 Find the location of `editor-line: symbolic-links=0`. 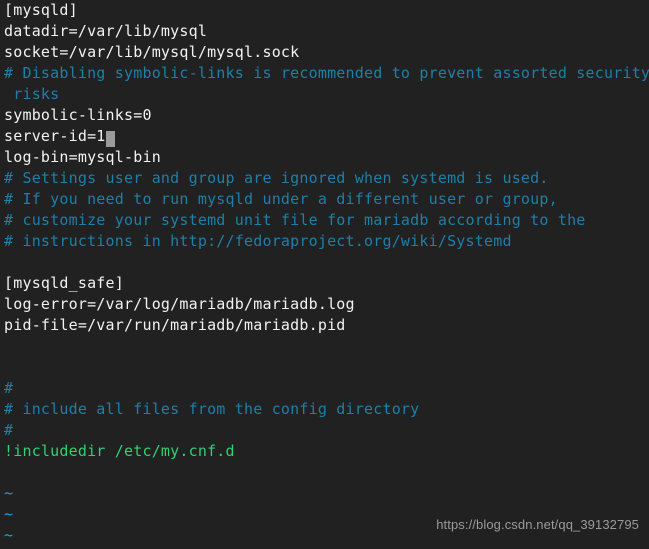

editor-line: symbolic-links=0 is located at coordinates (326, 115).